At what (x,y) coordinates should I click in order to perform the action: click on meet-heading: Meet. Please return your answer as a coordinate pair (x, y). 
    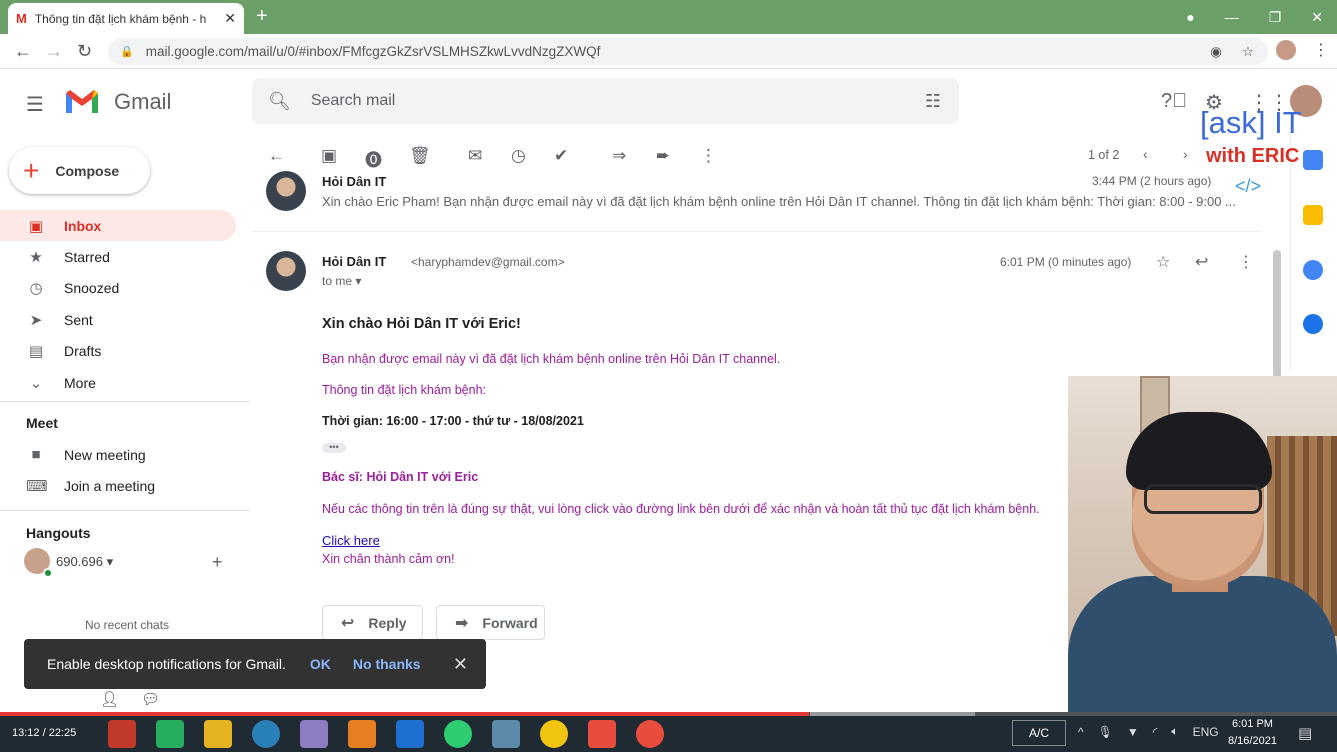
    Looking at the image, I should click on (42, 423).